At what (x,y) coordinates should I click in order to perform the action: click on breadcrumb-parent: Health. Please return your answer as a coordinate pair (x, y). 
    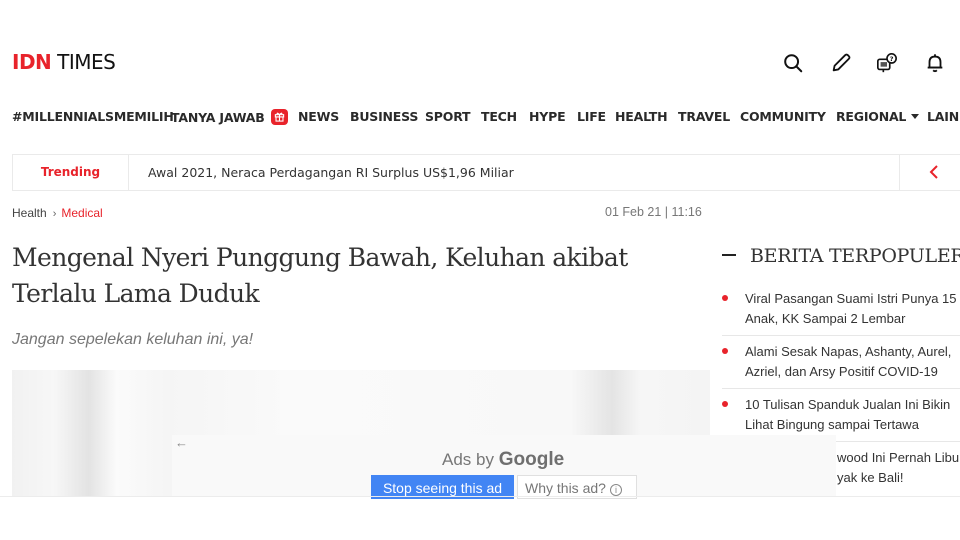
    Looking at the image, I should click on (29, 213).